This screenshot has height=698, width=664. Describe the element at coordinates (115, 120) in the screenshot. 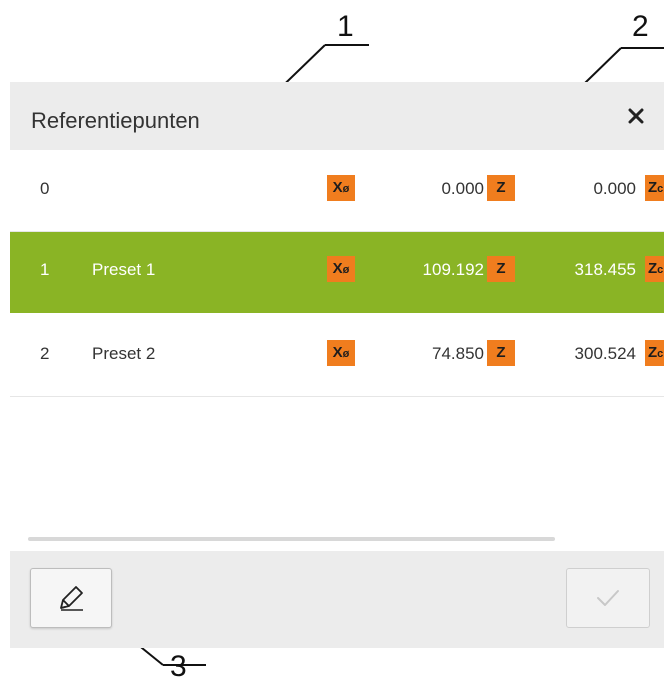

I see `dialog-title: Referentiepunten` at that location.